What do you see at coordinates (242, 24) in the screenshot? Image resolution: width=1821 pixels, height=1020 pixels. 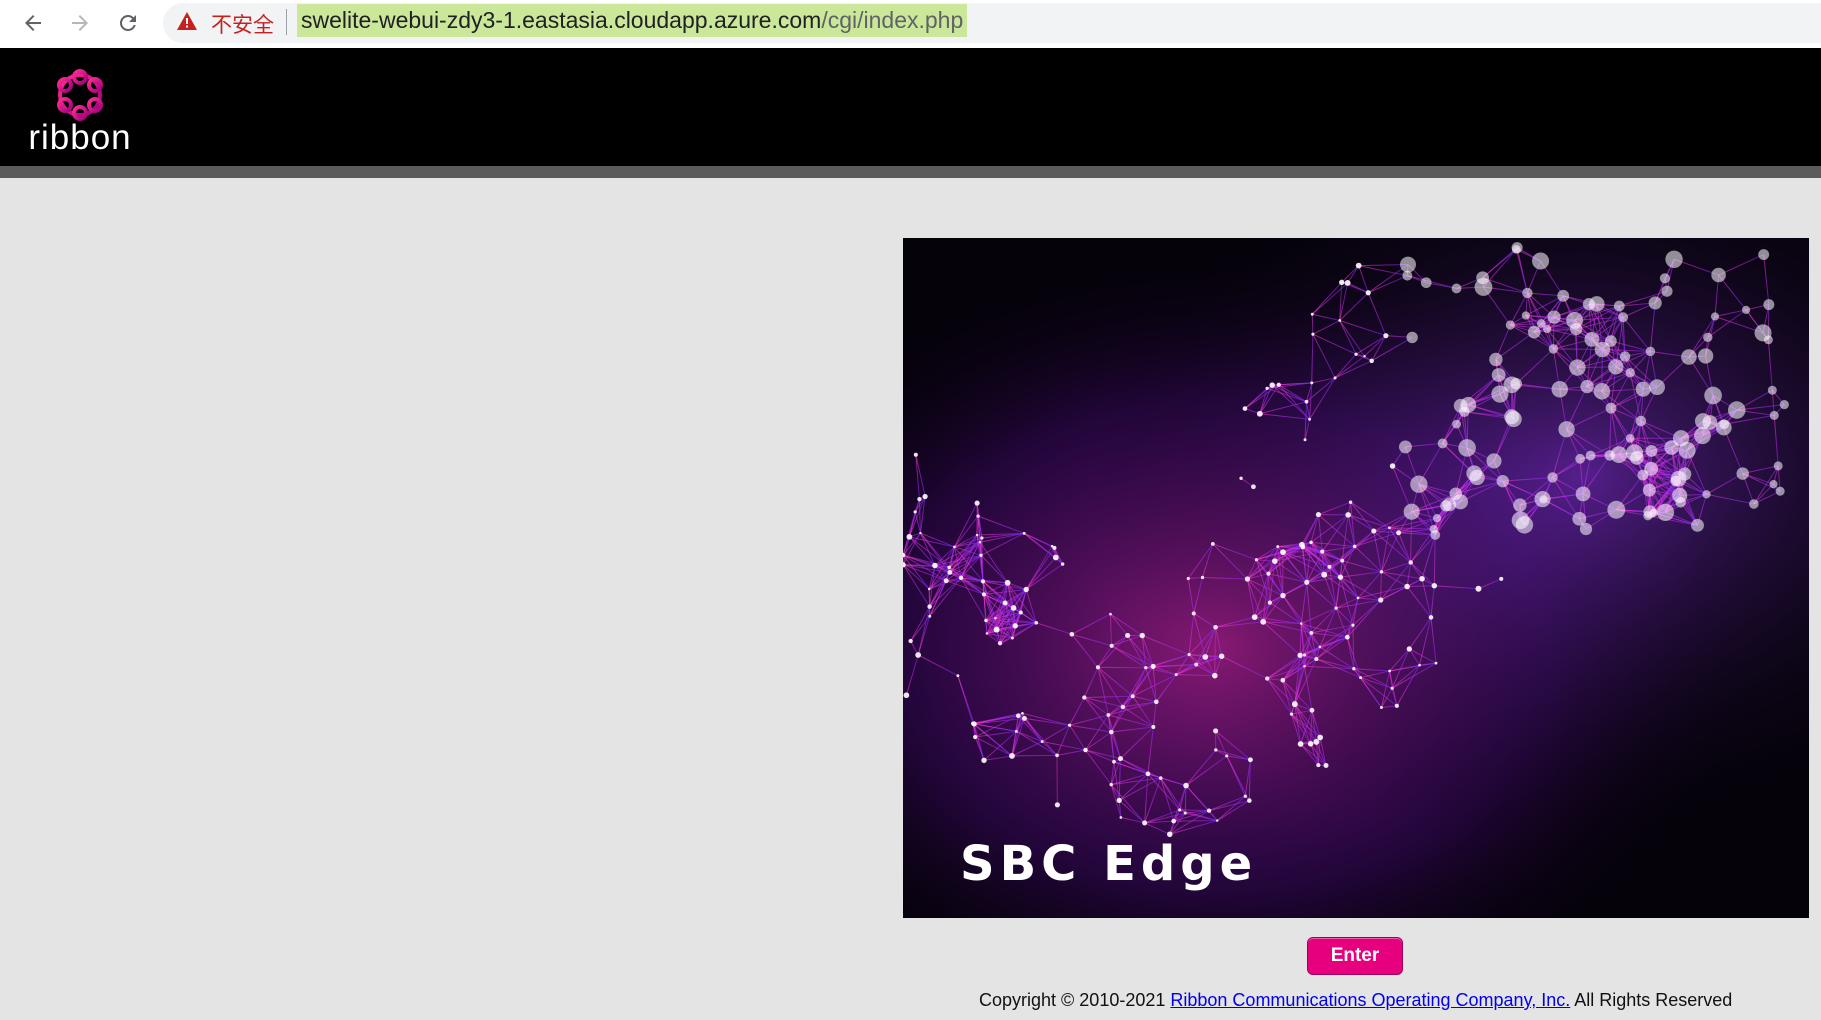 I see `security-status: 不安全` at bounding box center [242, 24].